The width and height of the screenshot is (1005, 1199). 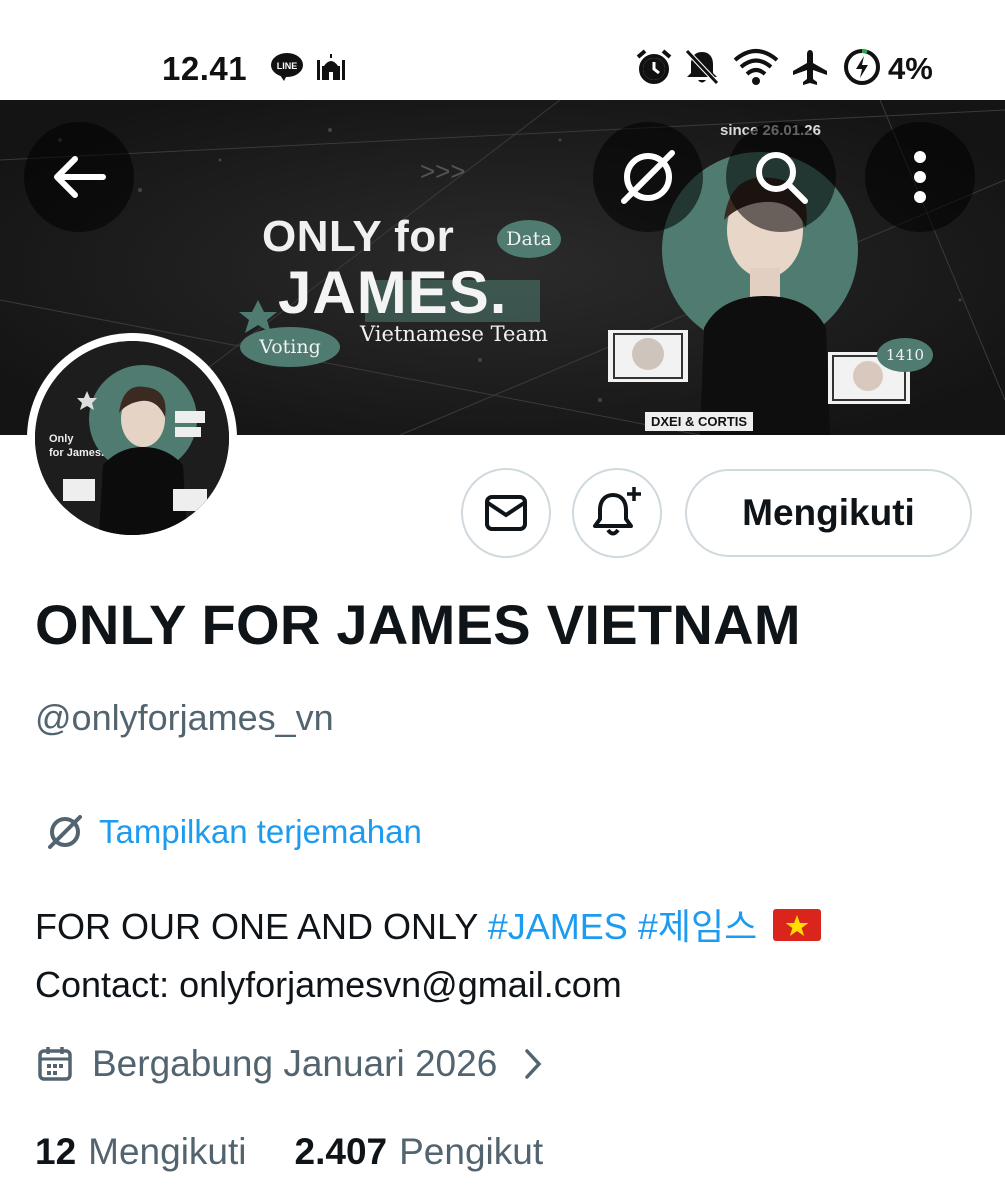 I want to click on line-icon: LINE, so click(x=287, y=67).